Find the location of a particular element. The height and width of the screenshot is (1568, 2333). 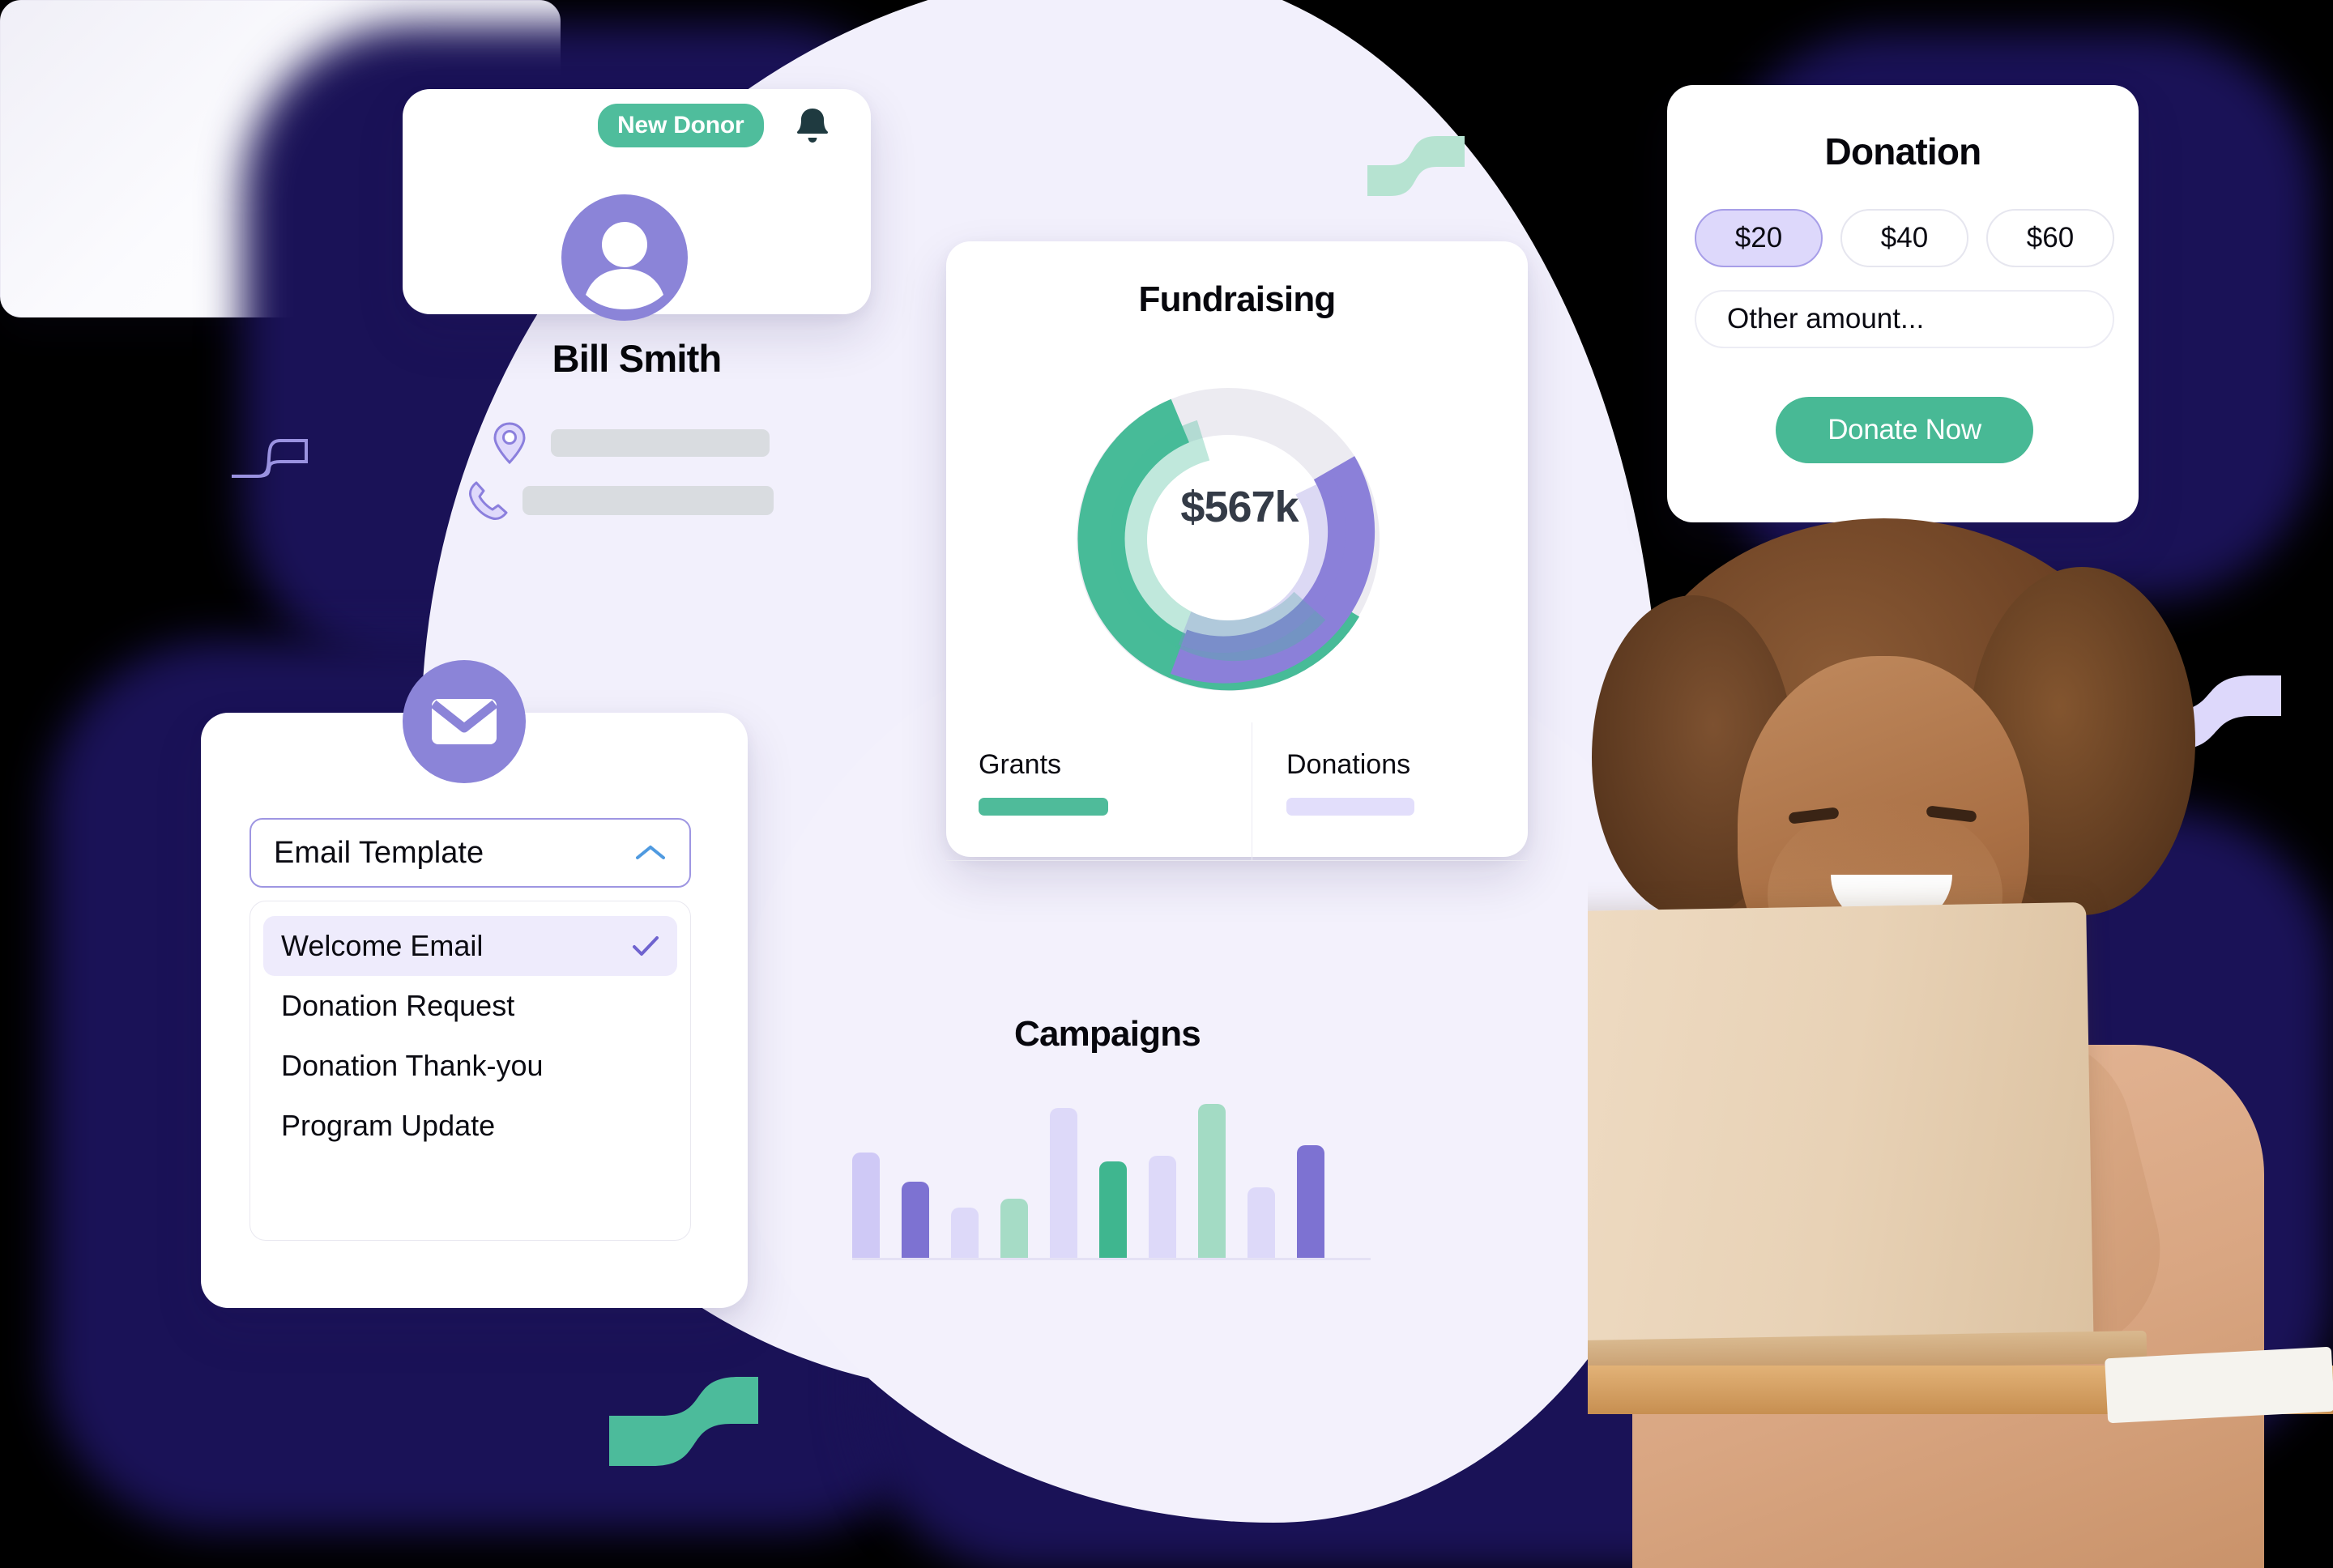

legend-label-grants: Grants is located at coordinates (1020, 764).